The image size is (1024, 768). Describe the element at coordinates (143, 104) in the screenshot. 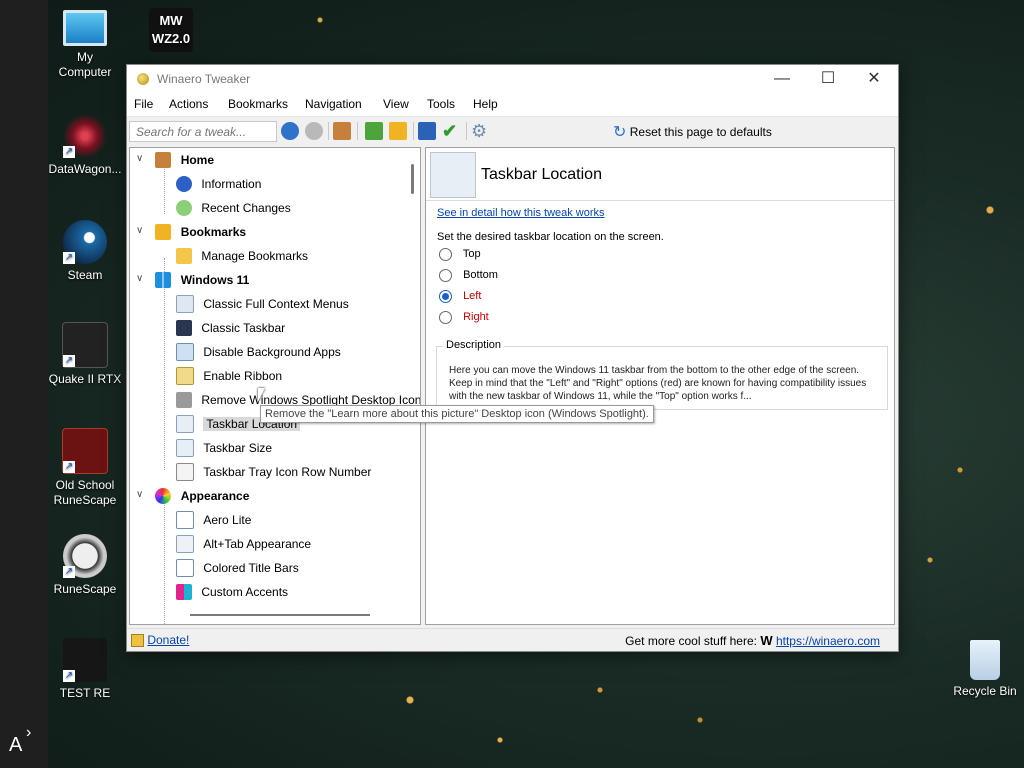

I see `menu-file: File` at that location.